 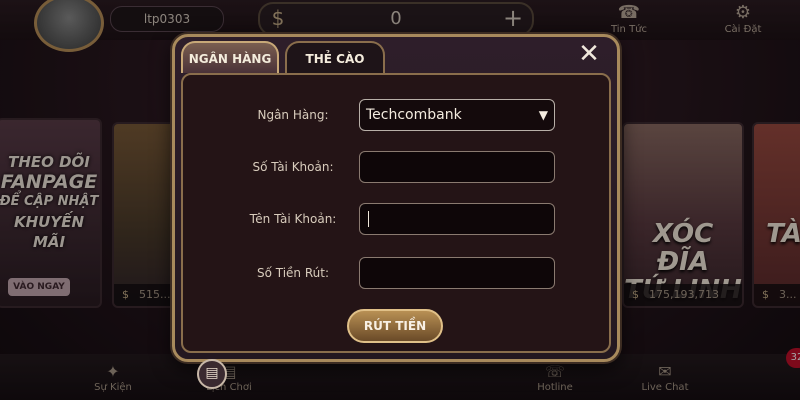 I want to click on bank-select-value: Techcombank, so click(x=414, y=115).